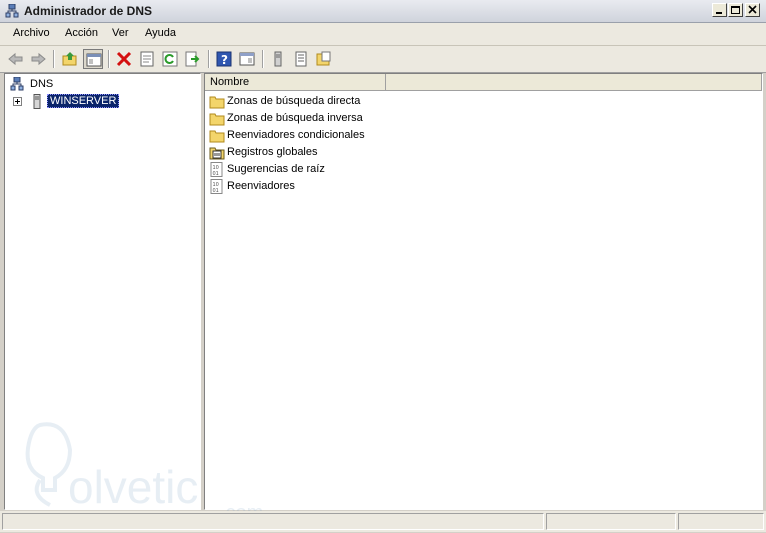 The height and width of the screenshot is (533, 766). What do you see at coordinates (295, 118) in the screenshot?
I see `list-item-label: Zonas de búsqueda inversa` at bounding box center [295, 118].